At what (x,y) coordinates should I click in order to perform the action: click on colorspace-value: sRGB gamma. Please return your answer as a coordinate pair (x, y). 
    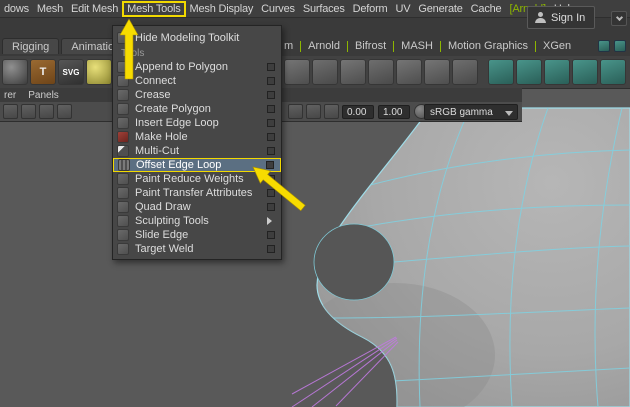
    Looking at the image, I should click on (461, 112).